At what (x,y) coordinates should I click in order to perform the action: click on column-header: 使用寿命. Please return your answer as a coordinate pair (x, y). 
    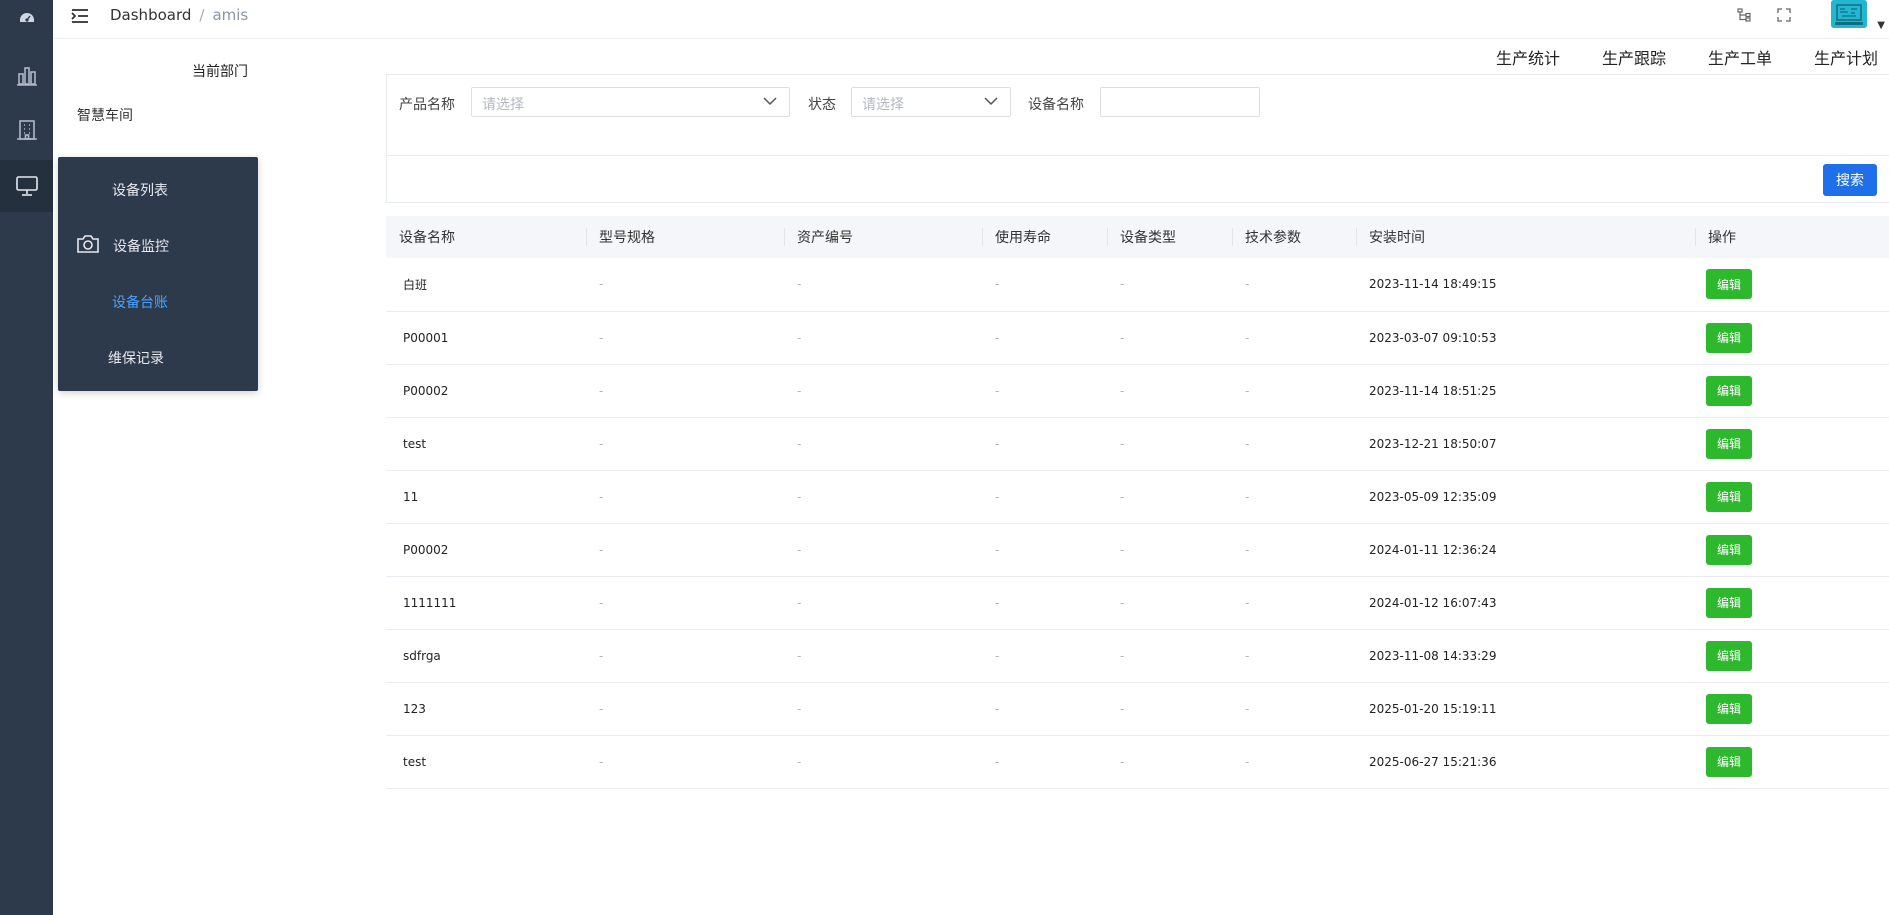
    Looking at the image, I should click on (1044, 237).